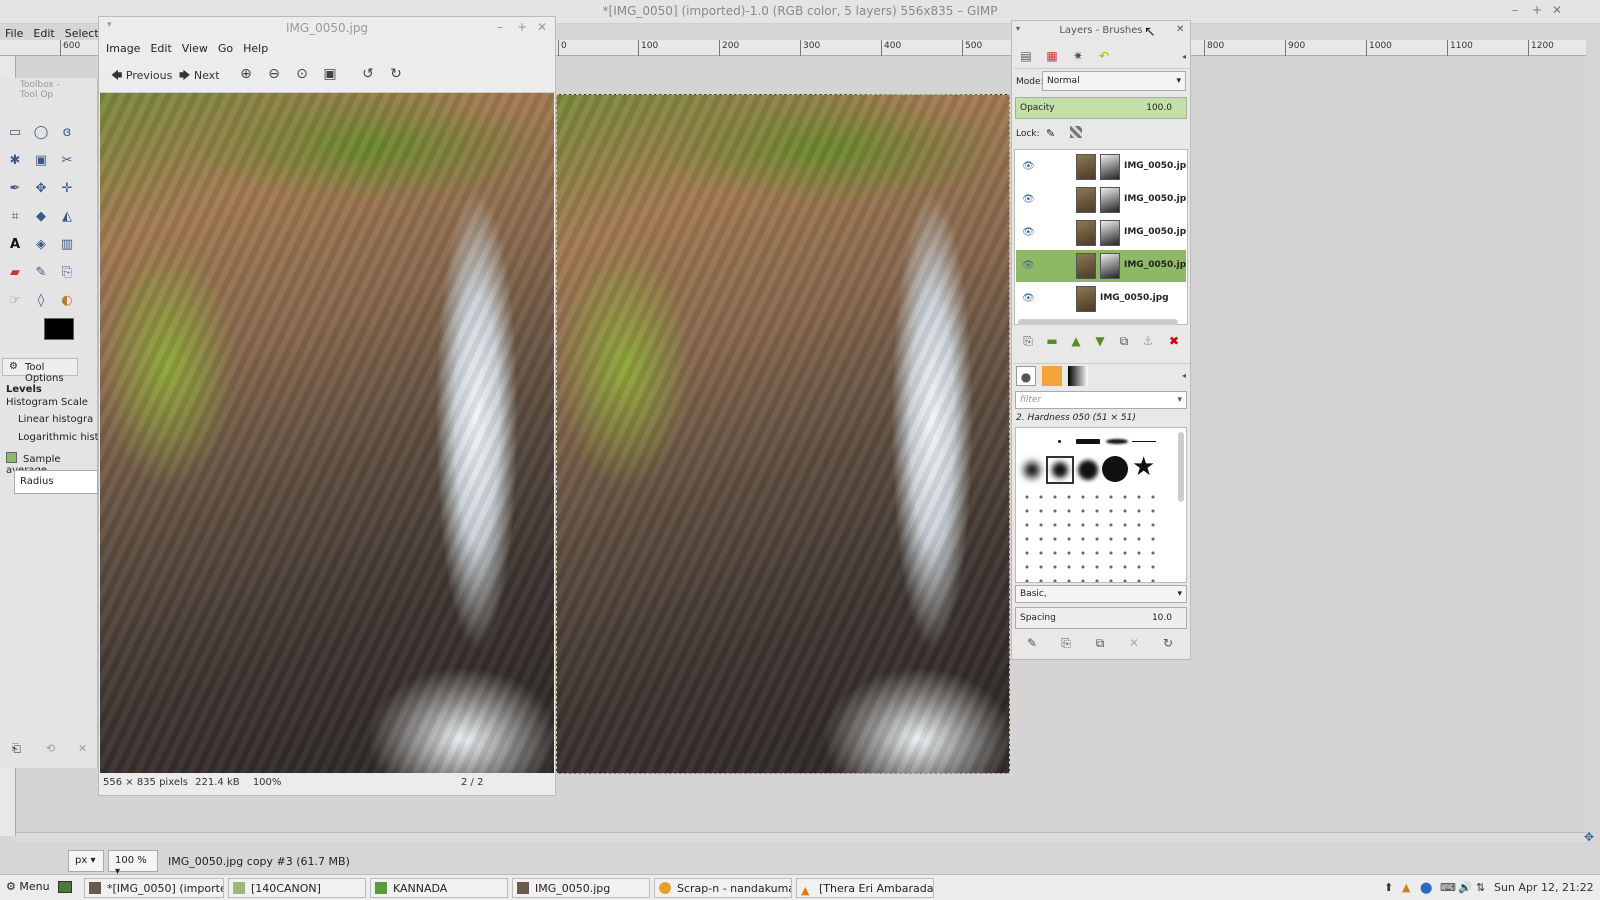 This screenshot has width=1600, height=900. What do you see at coordinates (1018, 28) in the screenshot?
I see `dock-menu-icon: ▾` at bounding box center [1018, 28].